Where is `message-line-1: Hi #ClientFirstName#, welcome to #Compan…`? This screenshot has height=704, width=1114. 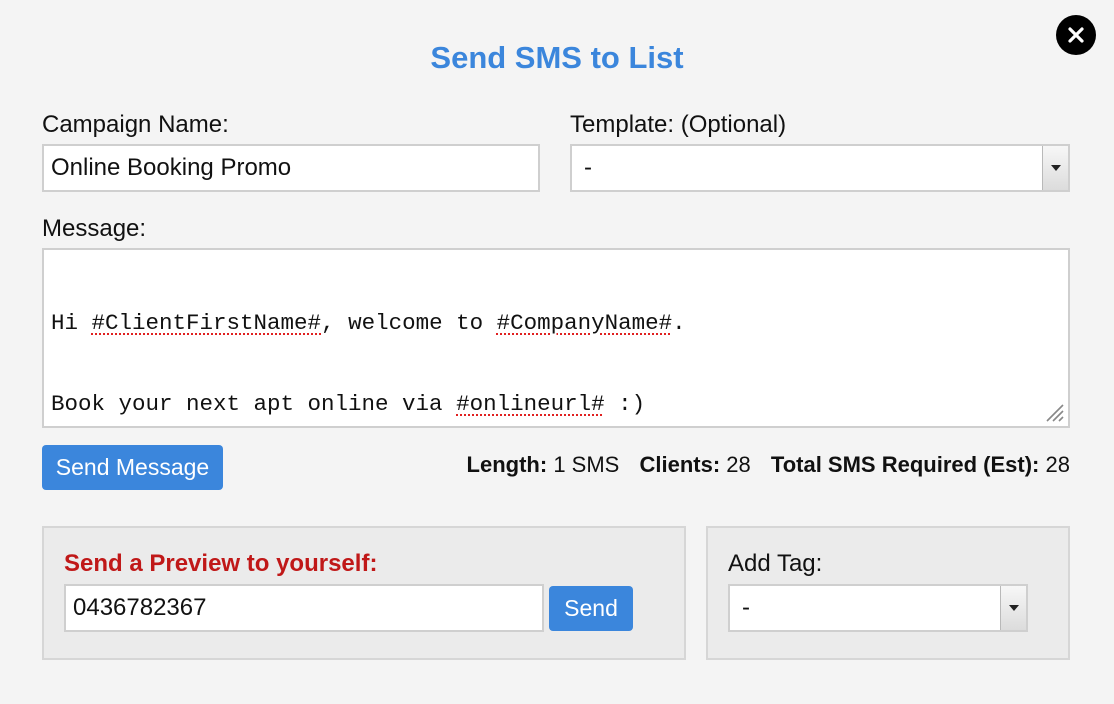
message-line-1: Hi #ClientFirstName#, welcome to #Compan… is located at coordinates (368, 323).